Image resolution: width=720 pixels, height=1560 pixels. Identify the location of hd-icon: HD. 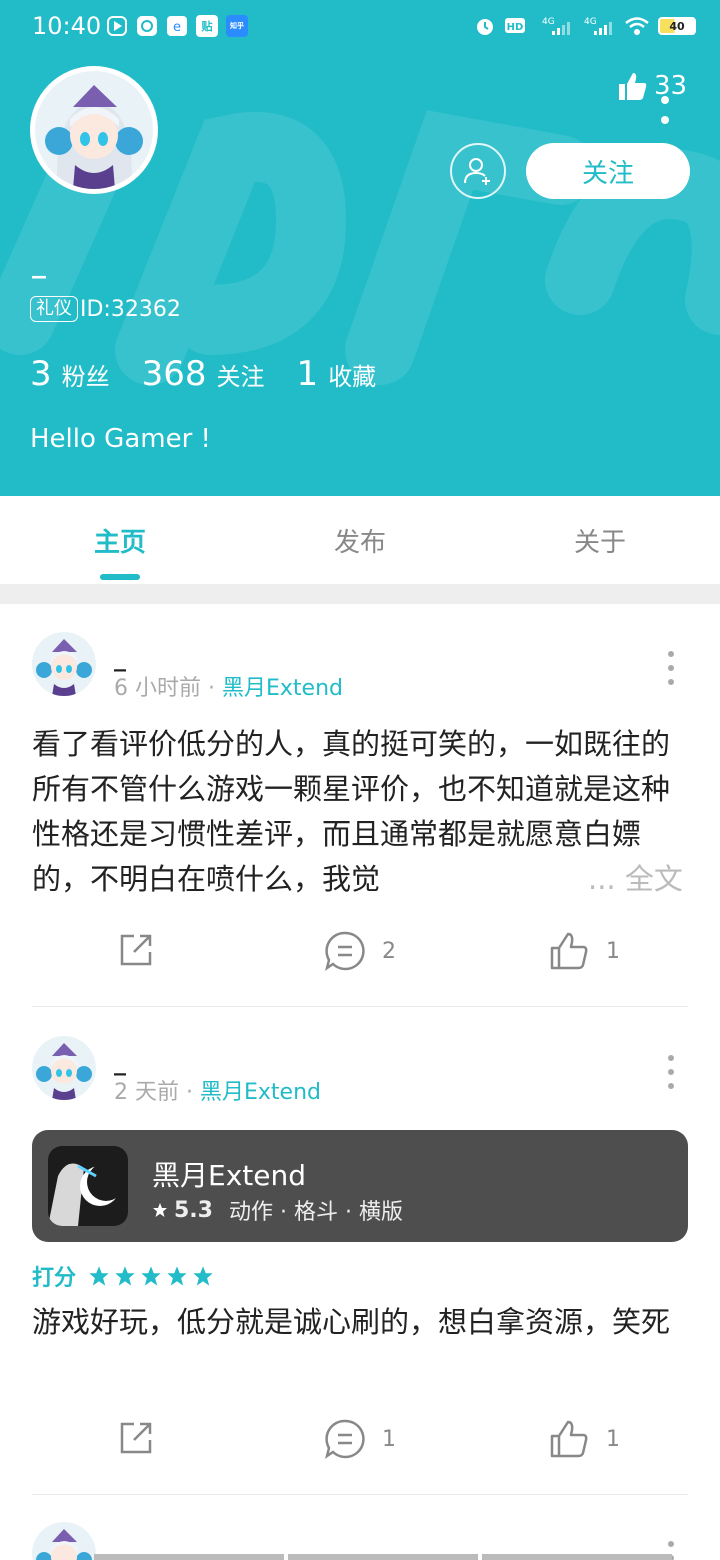
(515, 25).